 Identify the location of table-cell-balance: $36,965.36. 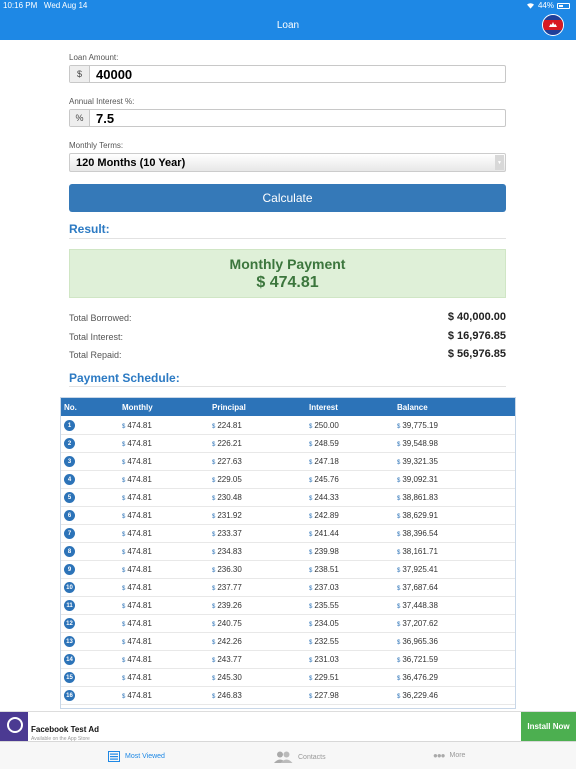
(417, 641).